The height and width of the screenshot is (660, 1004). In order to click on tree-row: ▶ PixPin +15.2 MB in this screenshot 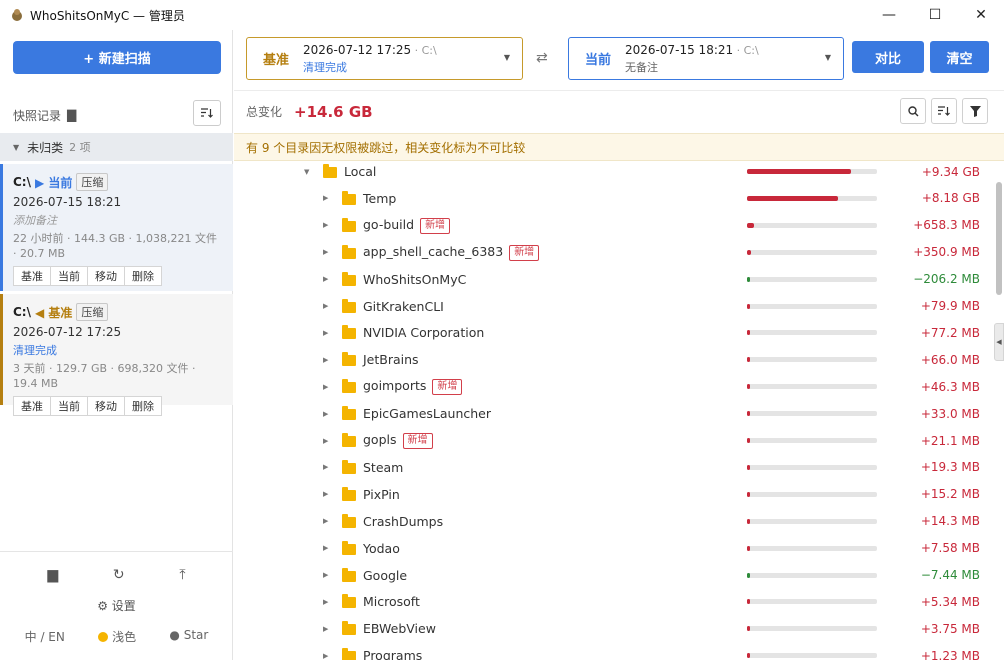, I will do `click(614, 494)`.